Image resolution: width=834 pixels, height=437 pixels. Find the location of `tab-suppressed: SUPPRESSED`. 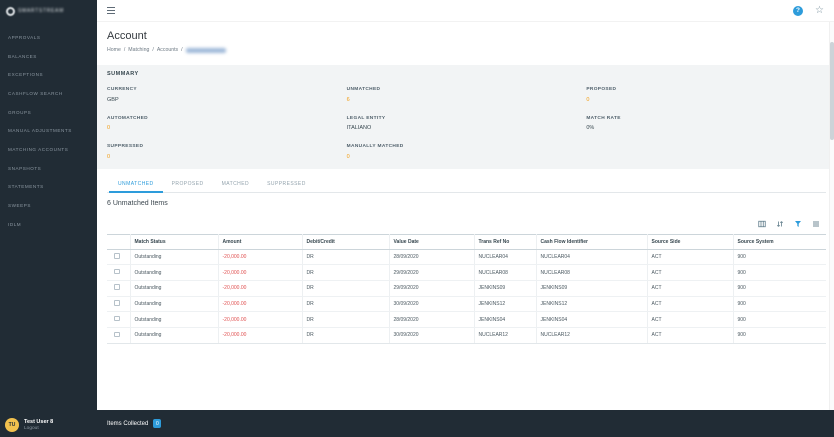

tab-suppressed: SUPPRESSED is located at coordinates (286, 184).